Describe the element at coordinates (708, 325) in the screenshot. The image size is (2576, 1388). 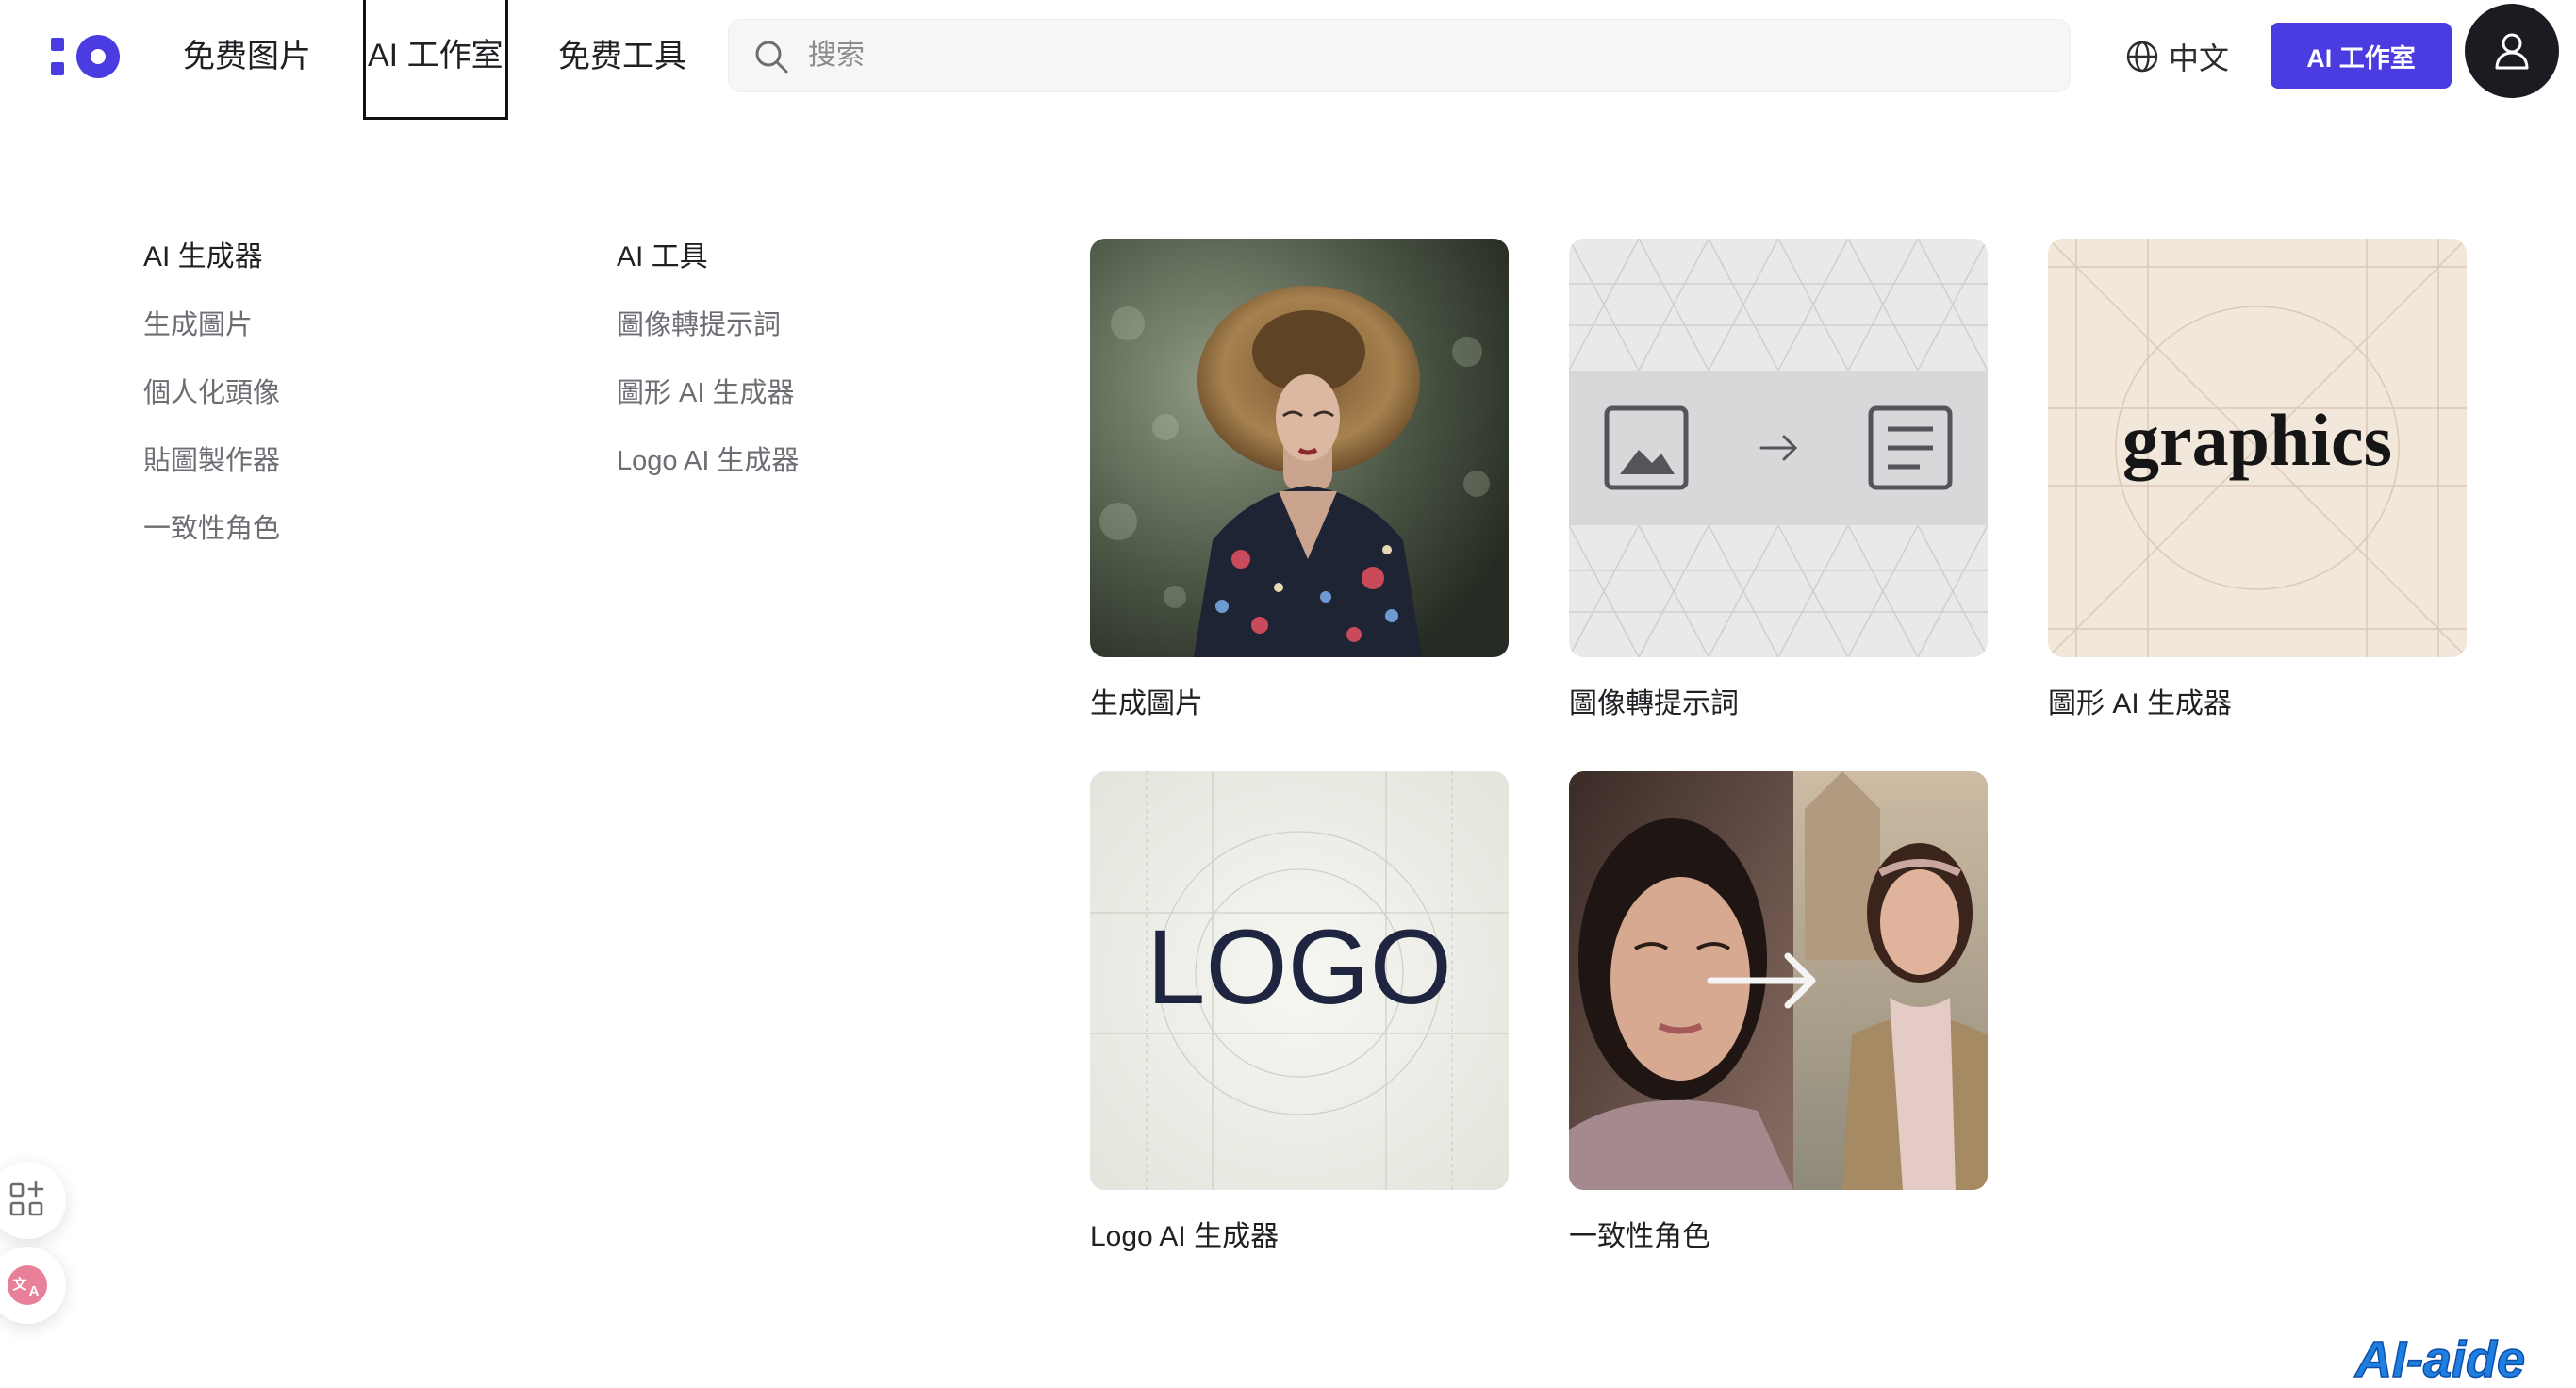
I see `menu-item-image-to-prompt: 圖像轉提示詞` at that location.